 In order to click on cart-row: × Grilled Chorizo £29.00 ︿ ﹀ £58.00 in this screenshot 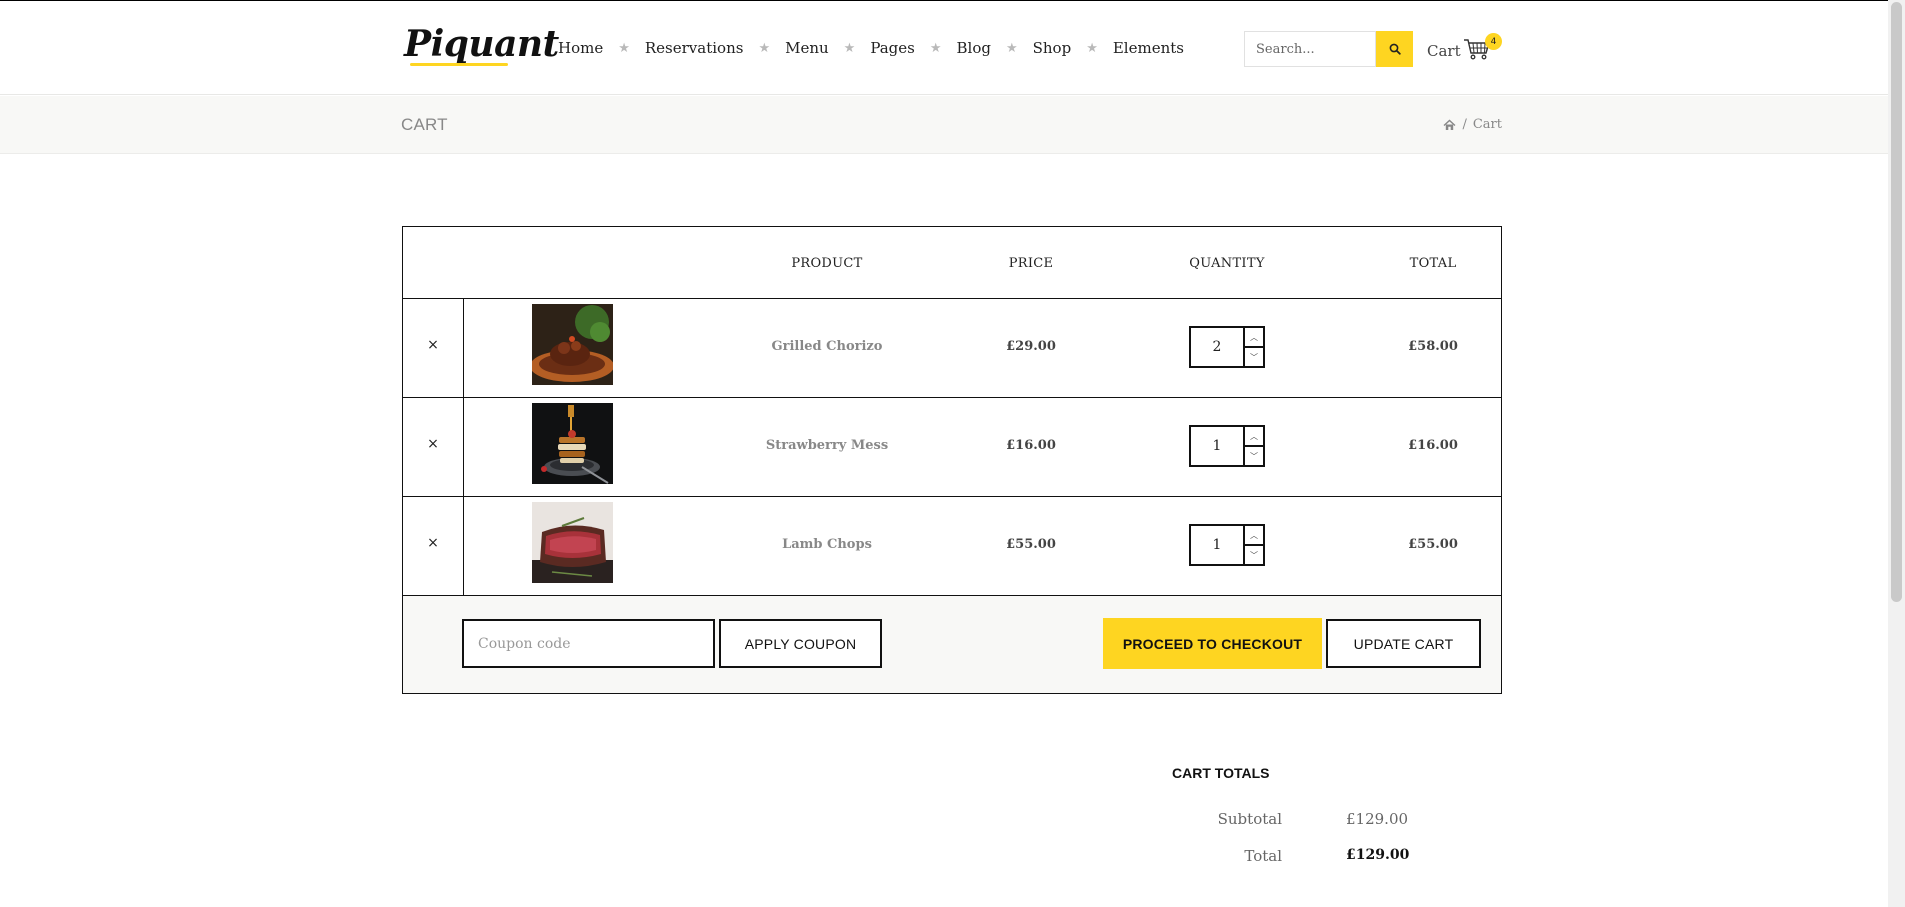, I will do `click(952, 348)`.